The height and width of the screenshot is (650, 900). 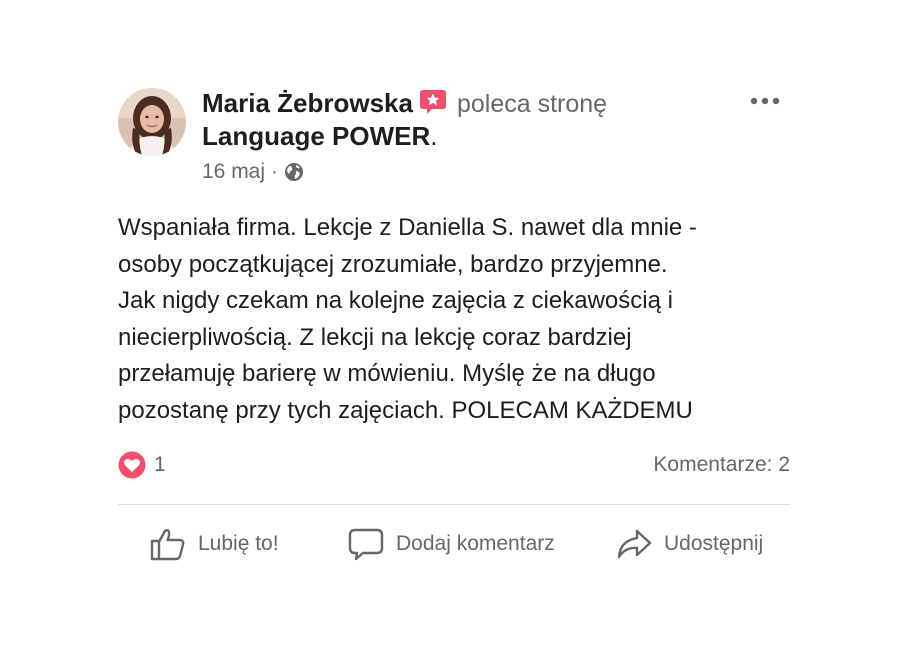 I want to click on post-header: Maria Żebrowska poleca stronę, so click(x=404, y=103).